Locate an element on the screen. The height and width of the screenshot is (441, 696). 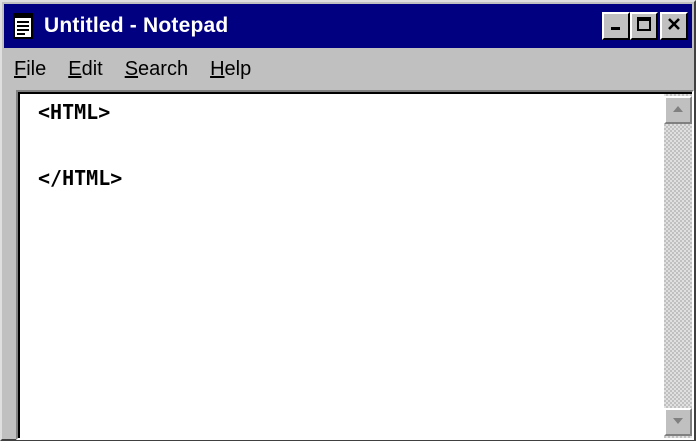
menu-bar: File Edit Search Help is located at coordinates (348, 69).